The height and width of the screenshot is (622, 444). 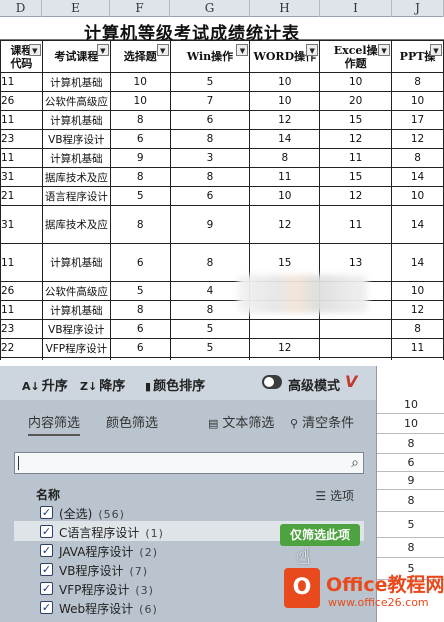 What do you see at coordinates (54, 424) in the screenshot?
I see `tab-content-filter: 内容筛选` at bounding box center [54, 424].